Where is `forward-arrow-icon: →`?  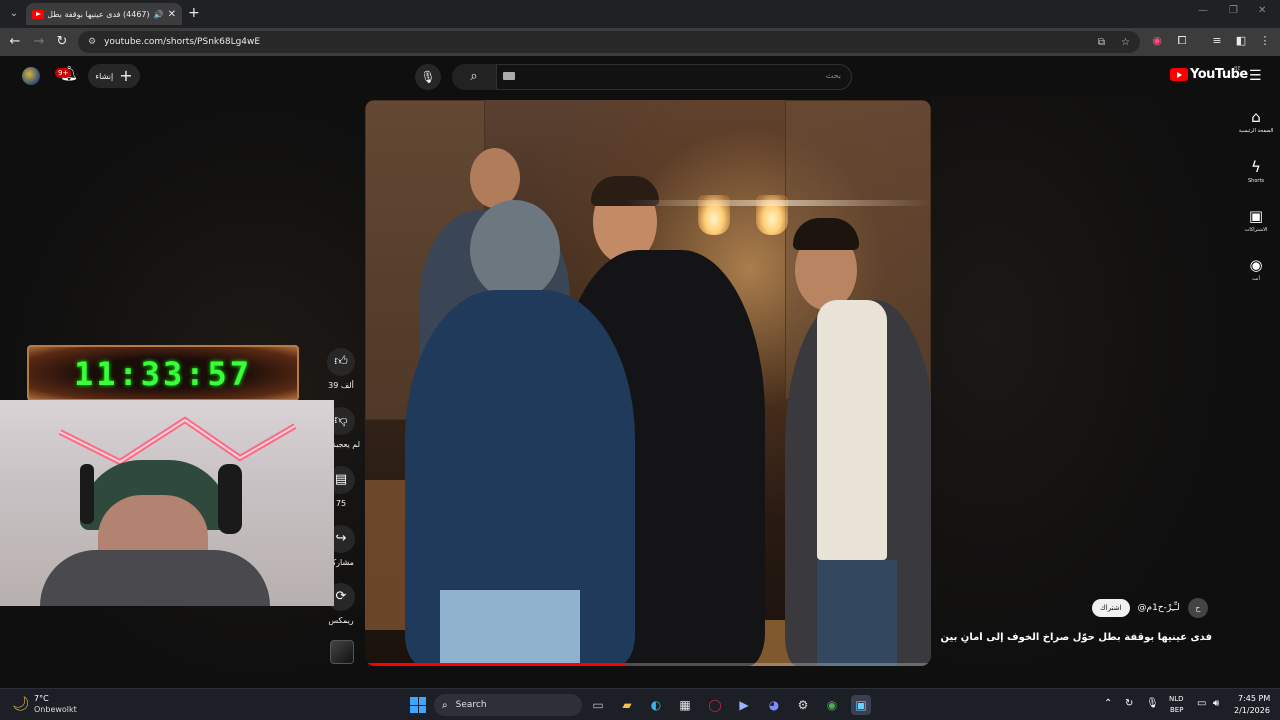
forward-arrow-icon: → is located at coordinates (39, 41).